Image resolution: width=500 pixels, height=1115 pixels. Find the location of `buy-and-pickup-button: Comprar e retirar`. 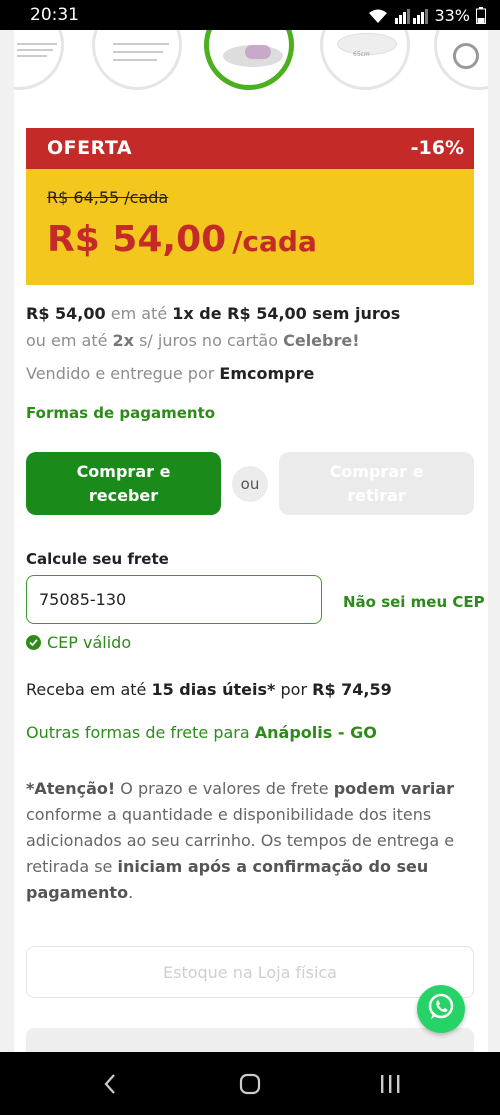

buy-and-pickup-button: Comprar e retirar is located at coordinates (376, 483).